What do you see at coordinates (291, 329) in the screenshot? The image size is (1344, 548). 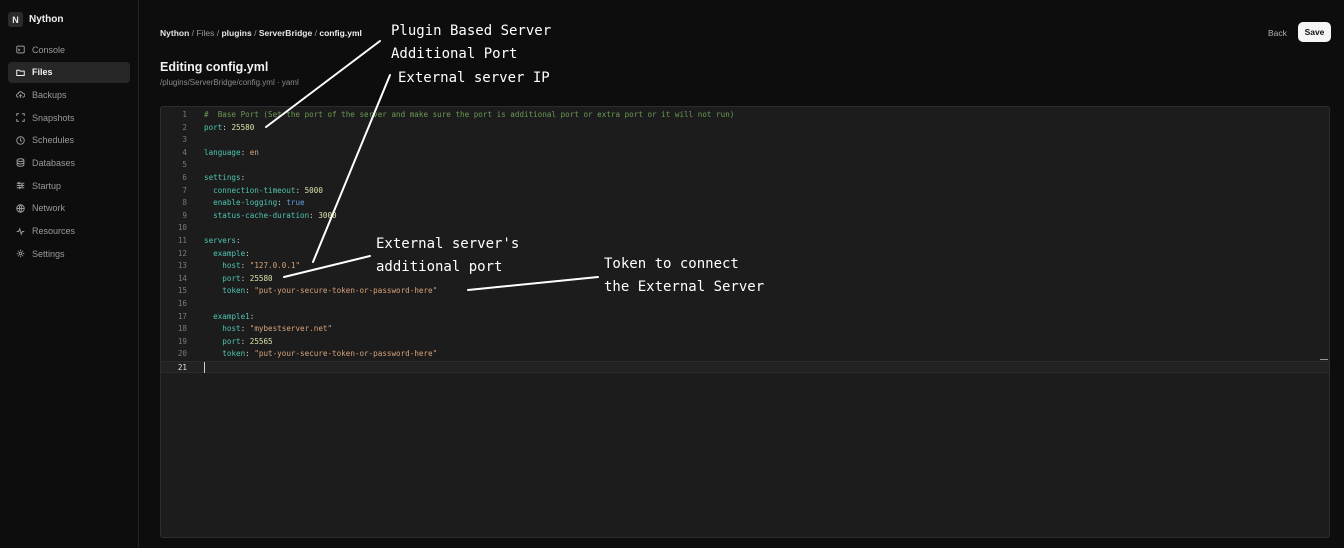 I see `code-token: "mybestserver.net"` at bounding box center [291, 329].